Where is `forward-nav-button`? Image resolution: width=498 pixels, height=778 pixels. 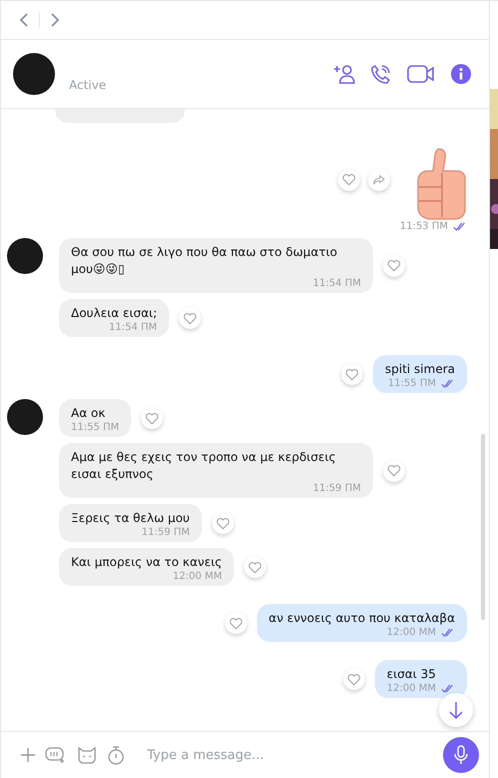 forward-nav-button is located at coordinates (55, 20).